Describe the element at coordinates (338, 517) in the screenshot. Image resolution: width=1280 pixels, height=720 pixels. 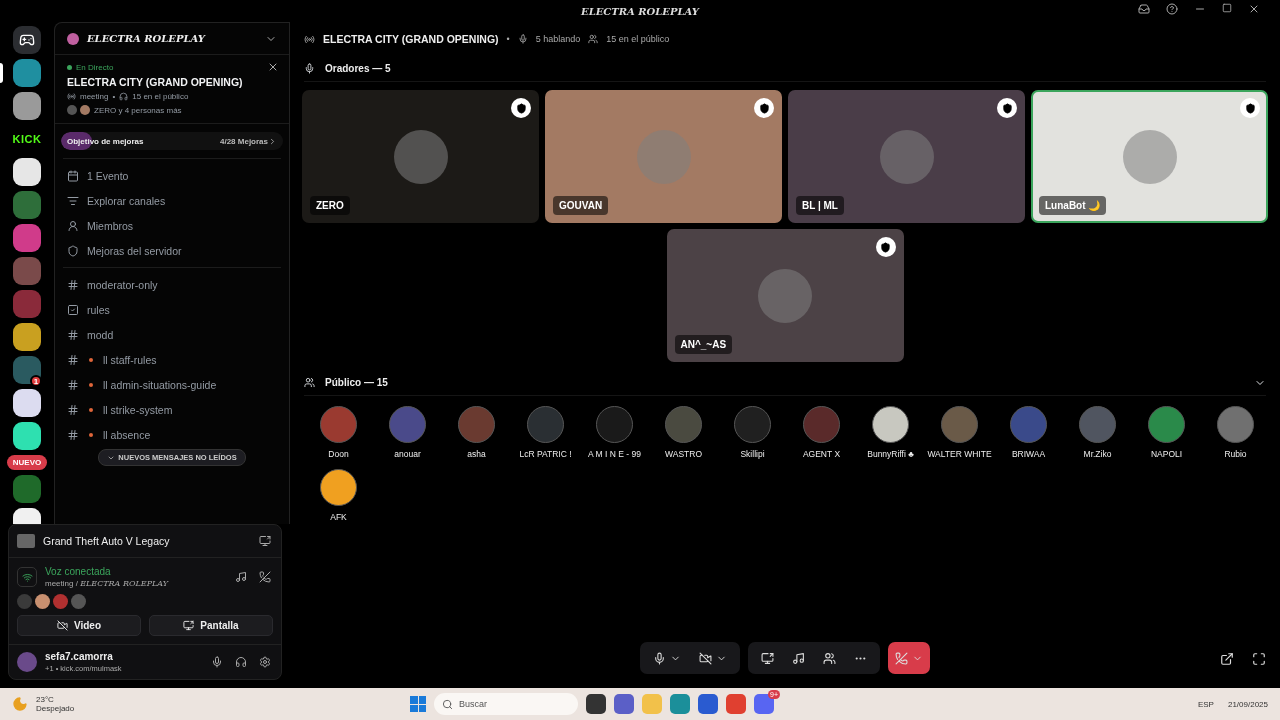
I see `audience-name: AFK` at that location.